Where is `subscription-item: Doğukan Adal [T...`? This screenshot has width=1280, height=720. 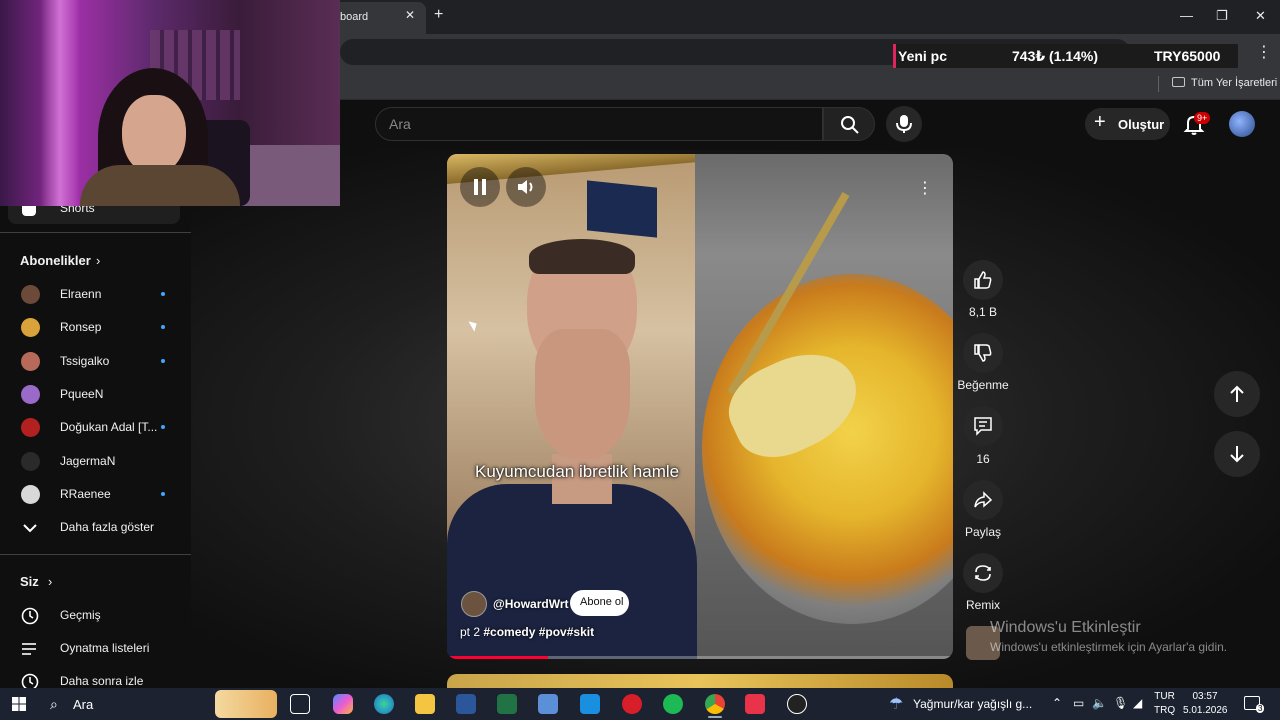 subscription-item: Doğukan Adal [T... is located at coordinates (95, 427).